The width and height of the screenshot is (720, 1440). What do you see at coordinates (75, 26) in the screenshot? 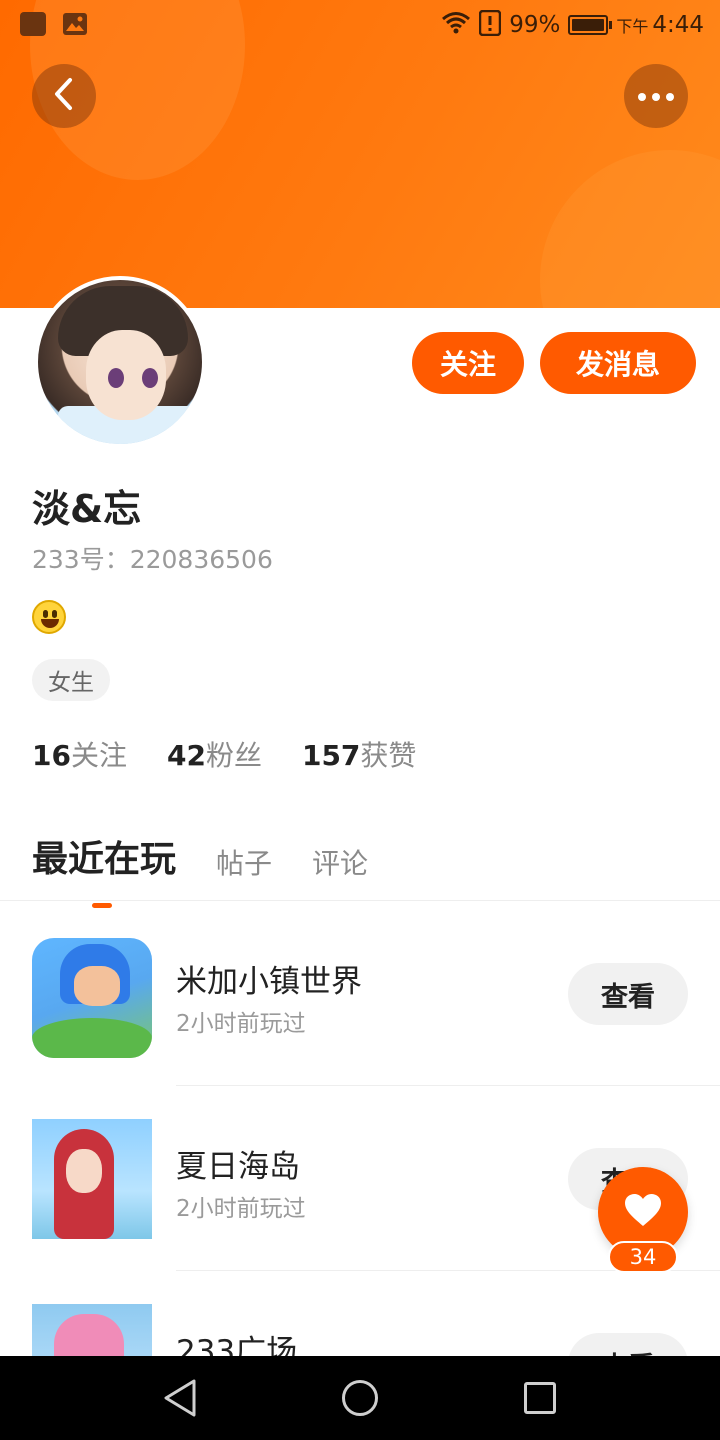
I see `gallery-icon` at bounding box center [75, 26].